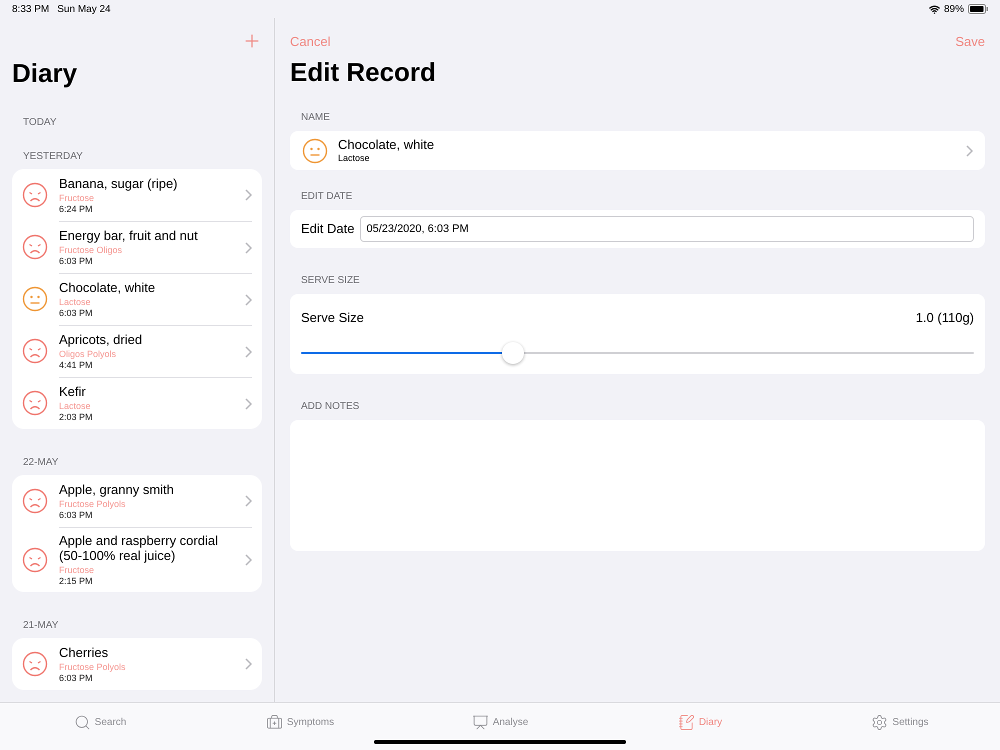 The width and height of the screenshot is (1000, 750). What do you see at coordinates (879, 722) in the screenshot?
I see `settings-icon` at bounding box center [879, 722].